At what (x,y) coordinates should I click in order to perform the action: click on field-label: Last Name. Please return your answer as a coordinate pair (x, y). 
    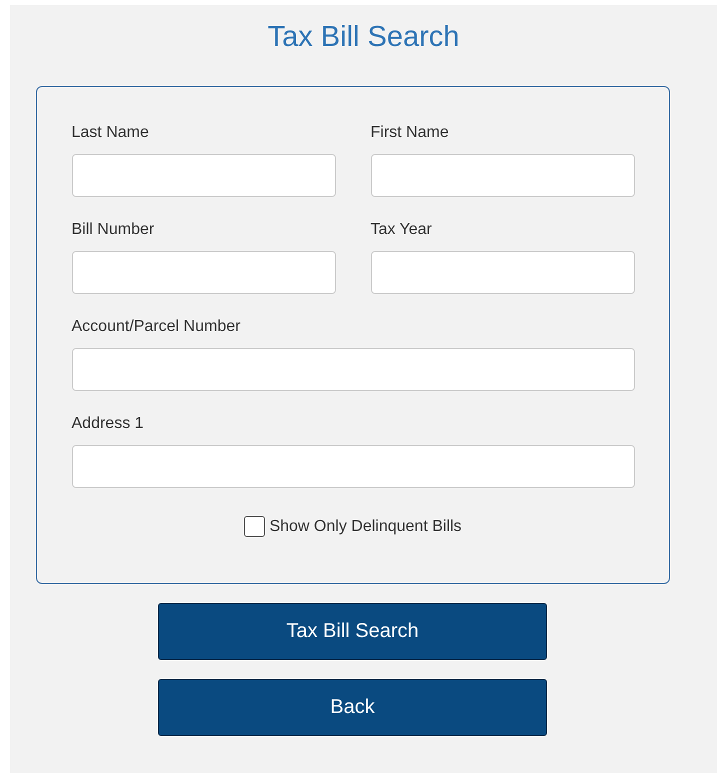
    Looking at the image, I should click on (111, 133).